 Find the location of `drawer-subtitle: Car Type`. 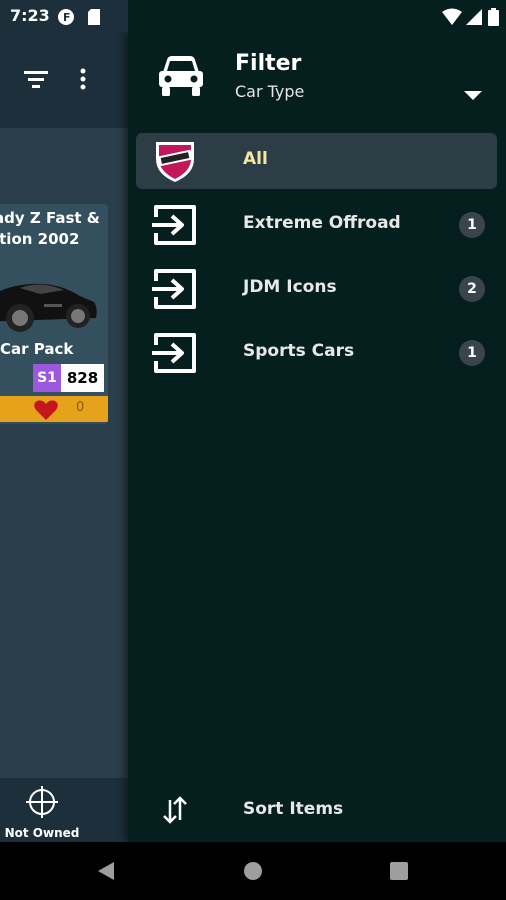

drawer-subtitle: Car Type is located at coordinates (270, 91).